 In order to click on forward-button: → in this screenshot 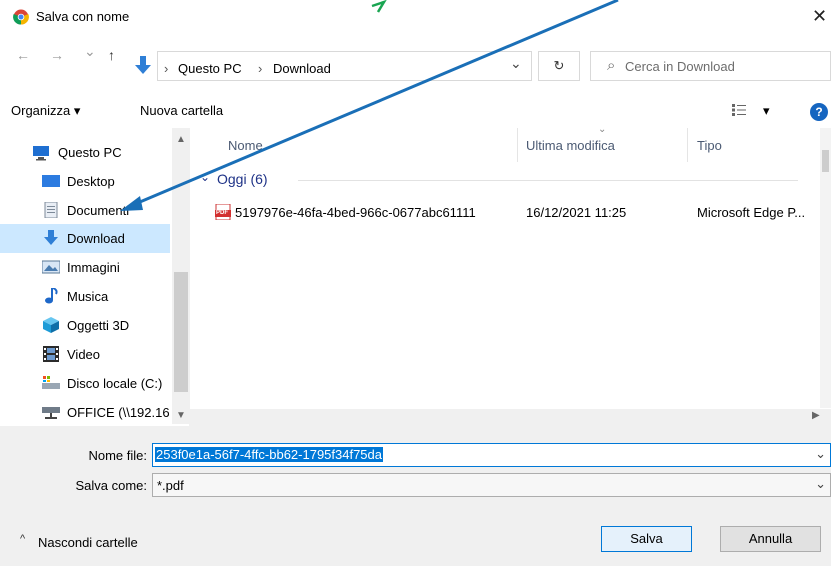, I will do `click(57, 55)`.